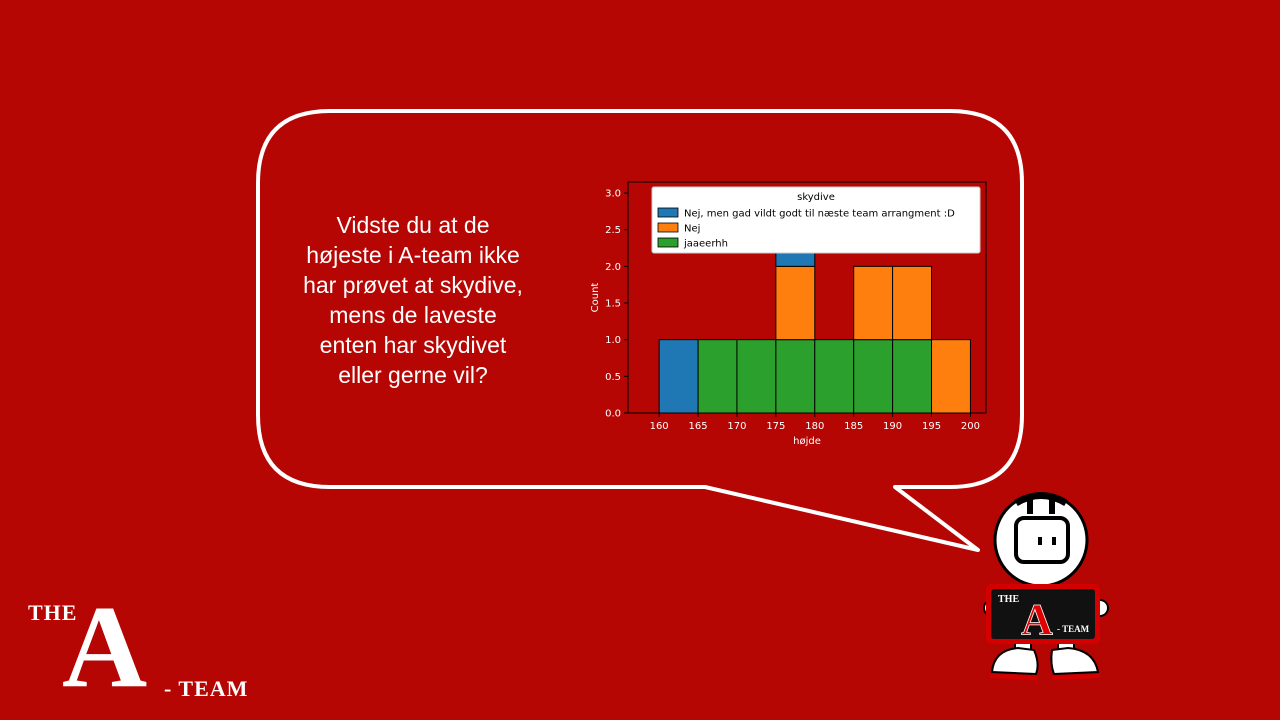  I want to click on mascot-head, so click(1041, 540).